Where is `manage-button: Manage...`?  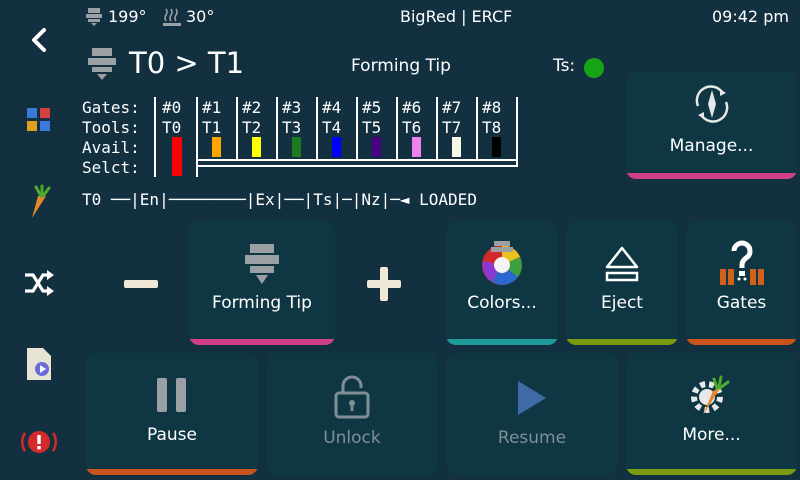
manage-button: Manage... is located at coordinates (711, 125).